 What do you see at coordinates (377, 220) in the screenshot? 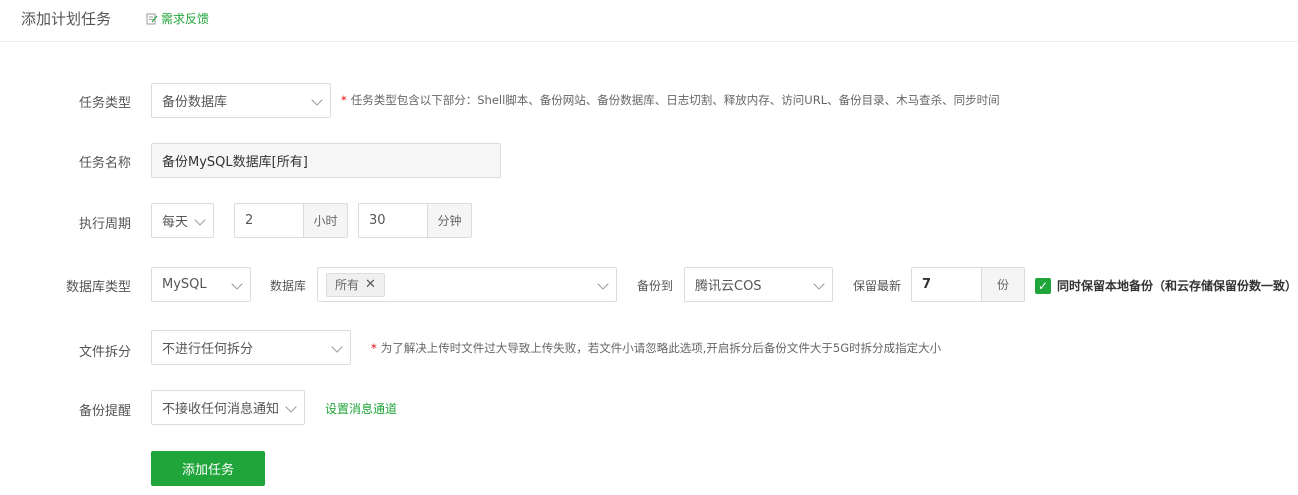
I see `minute-value: 30` at bounding box center [377, 220].